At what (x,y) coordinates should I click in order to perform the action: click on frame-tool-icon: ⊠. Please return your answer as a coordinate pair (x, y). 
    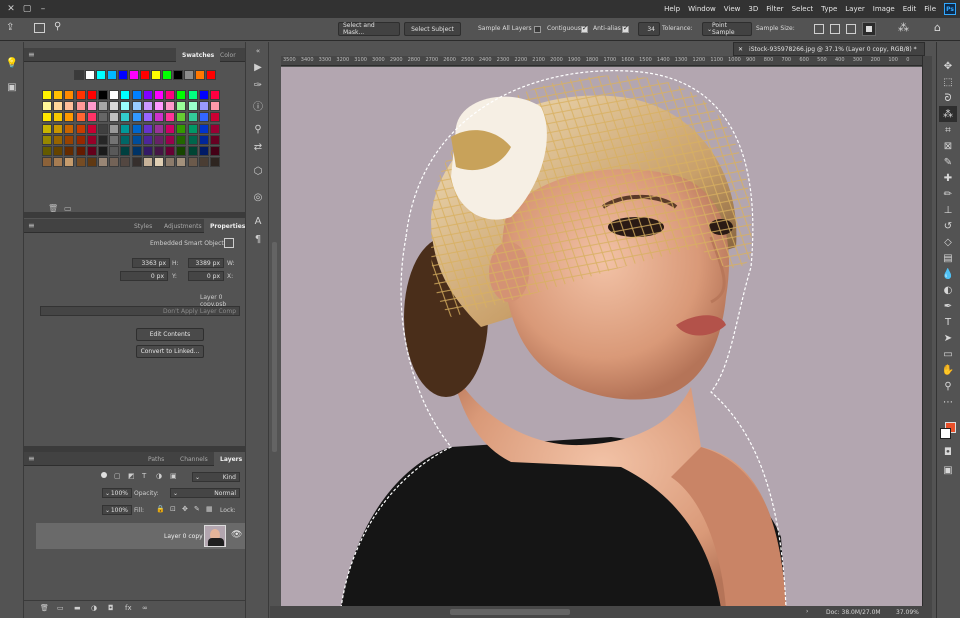
    Looking at the image, I should click on (948, 146).